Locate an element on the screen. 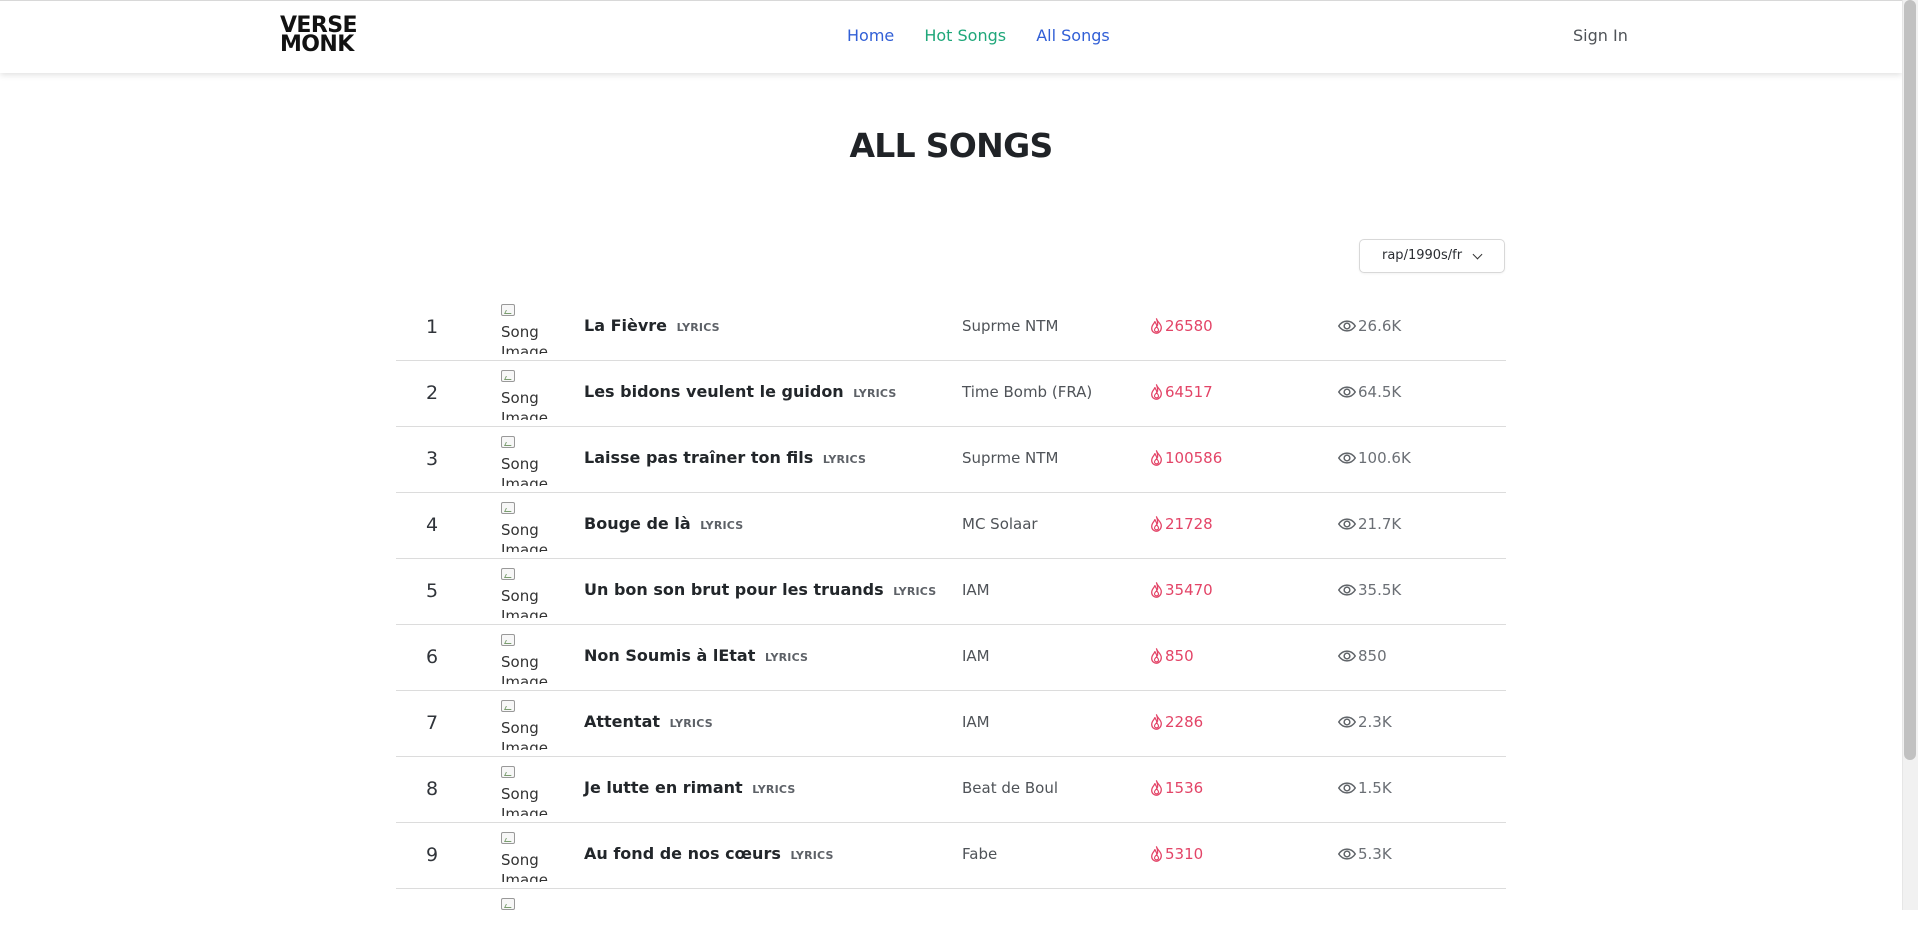 The image size is (1918, 948). song-title-link: Attentat LYRICS is located at coordinates (648, 721).